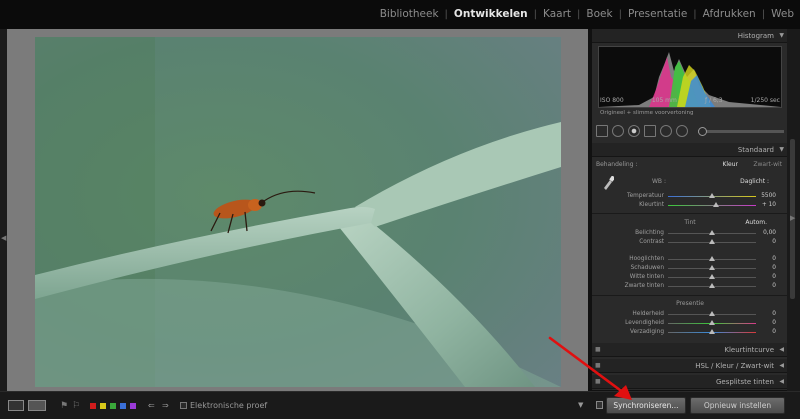  Describe the element at coordinates (491, 14) in the screenshot. I see `module-develop: Ontwikkelen` at that location.